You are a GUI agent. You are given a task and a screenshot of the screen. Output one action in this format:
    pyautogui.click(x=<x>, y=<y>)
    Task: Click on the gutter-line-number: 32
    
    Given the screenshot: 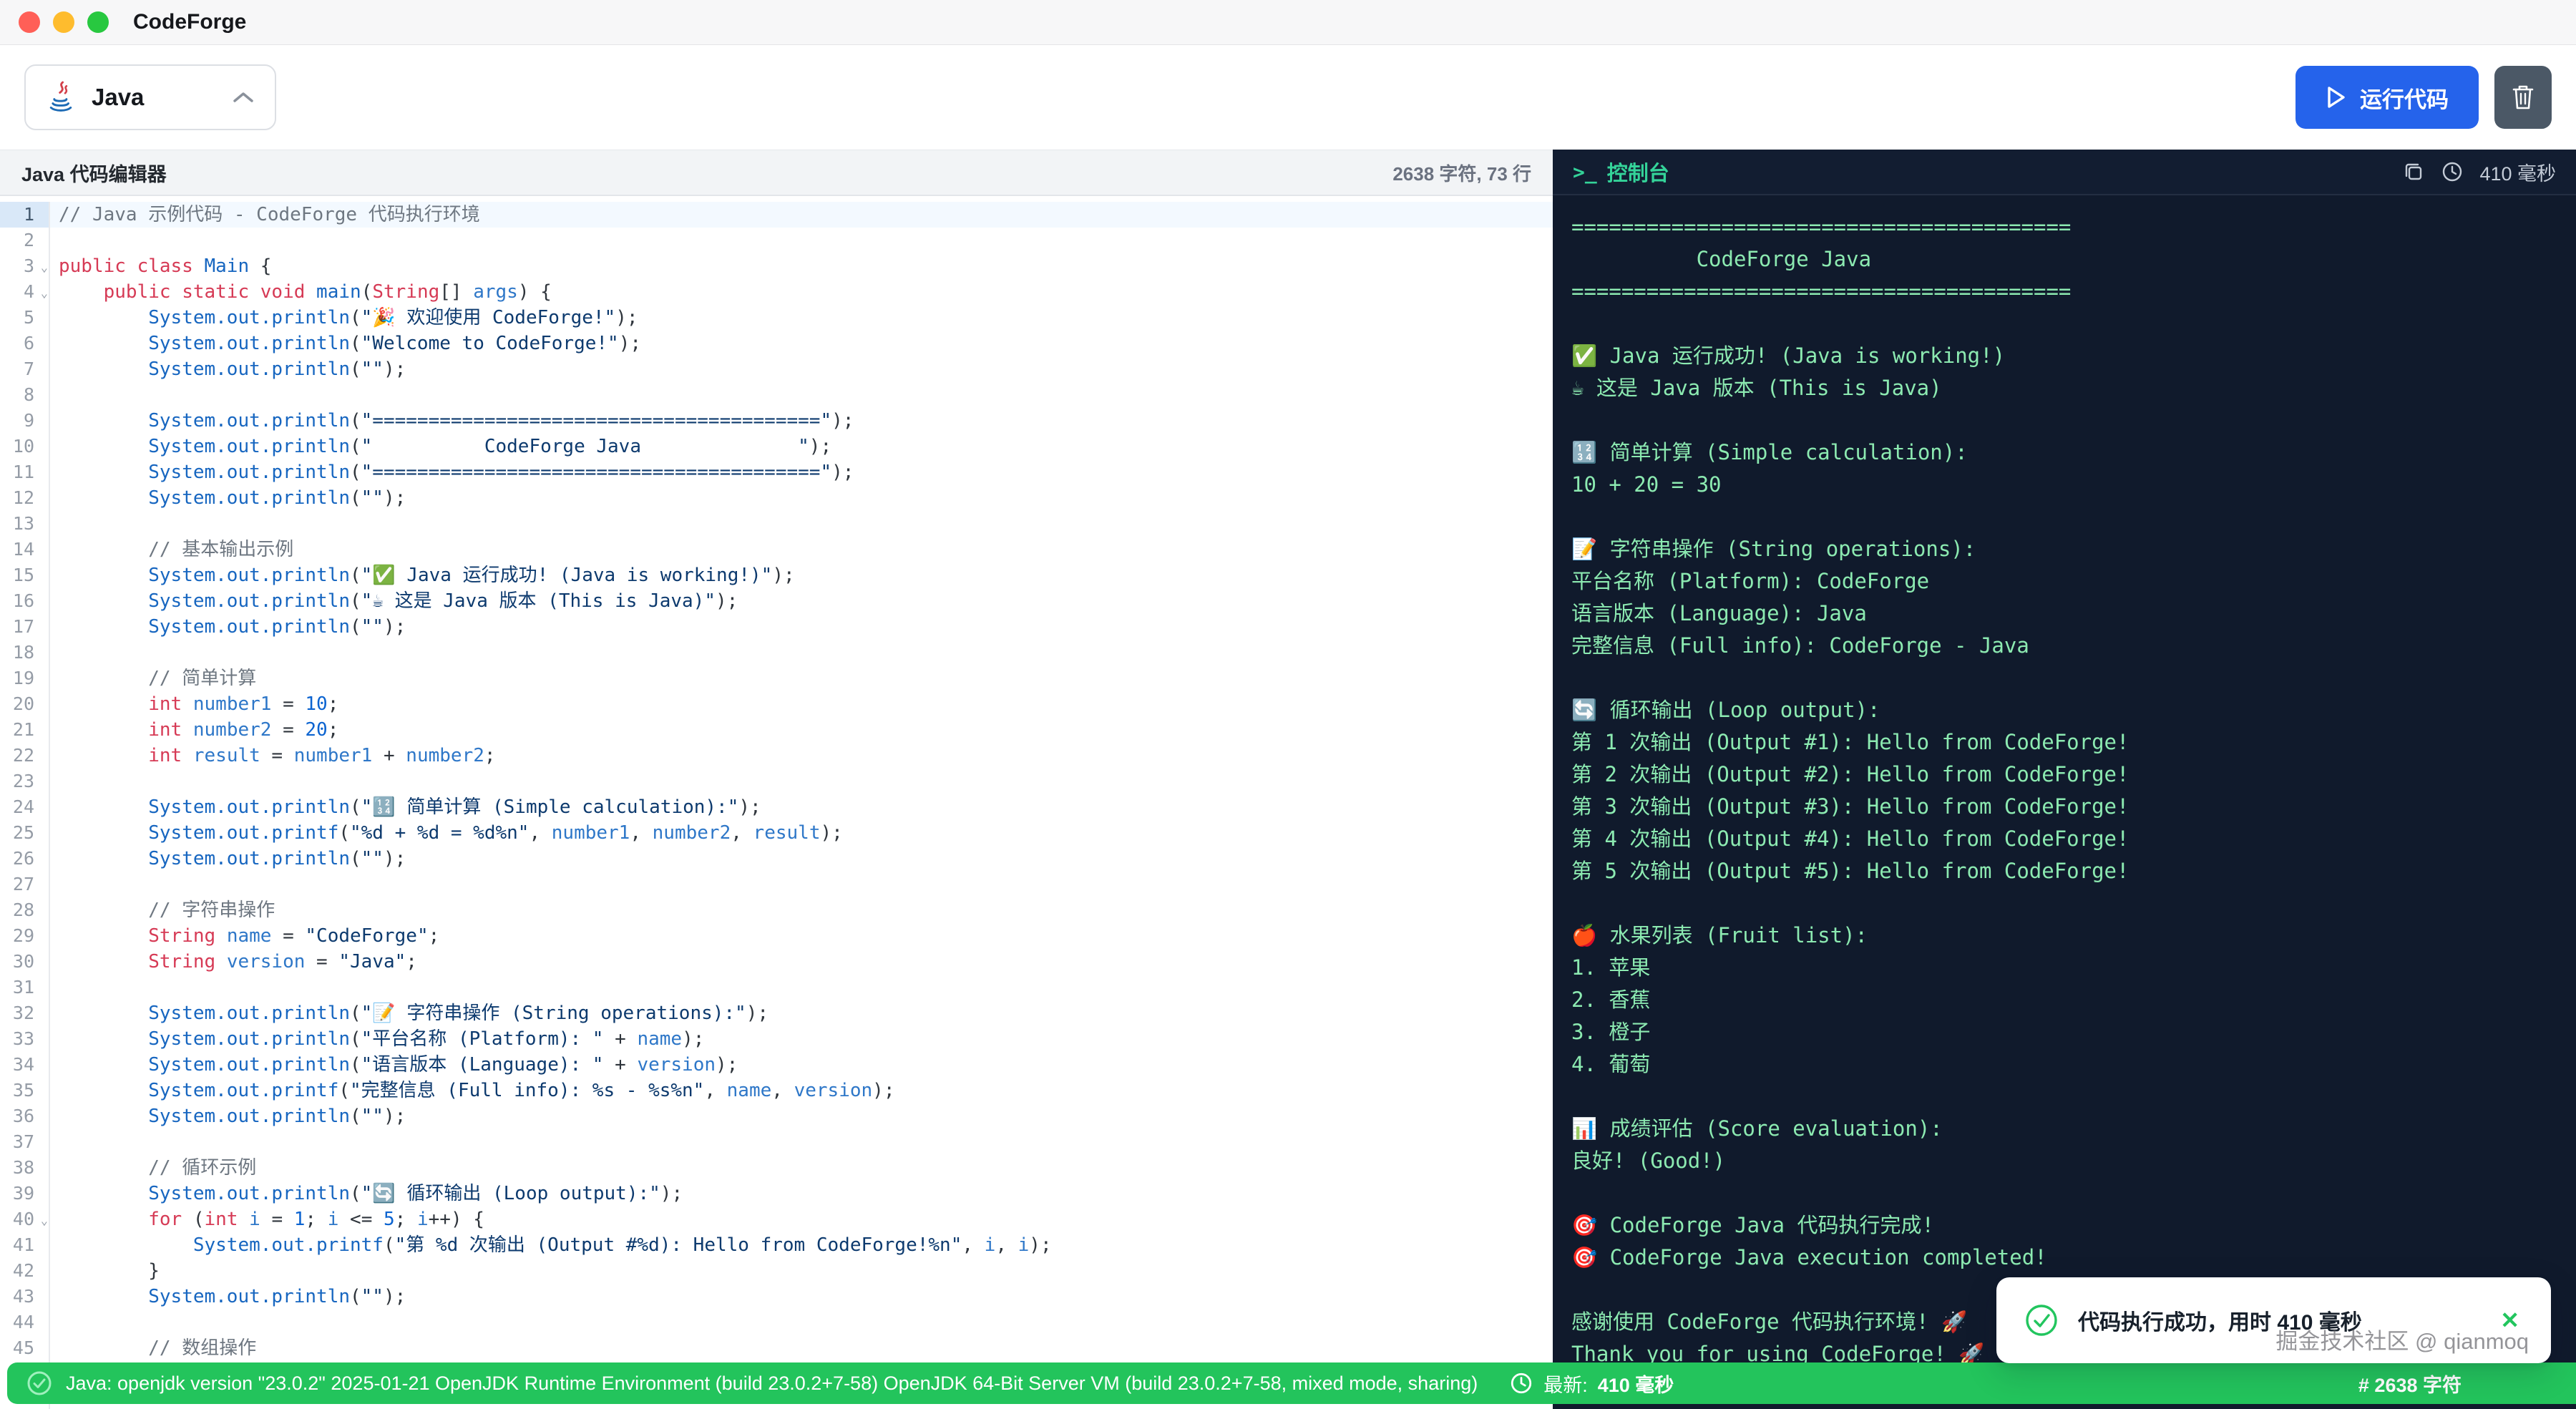 What is the action you would take?
    pyautogui.click(x=24, y=1013)
    